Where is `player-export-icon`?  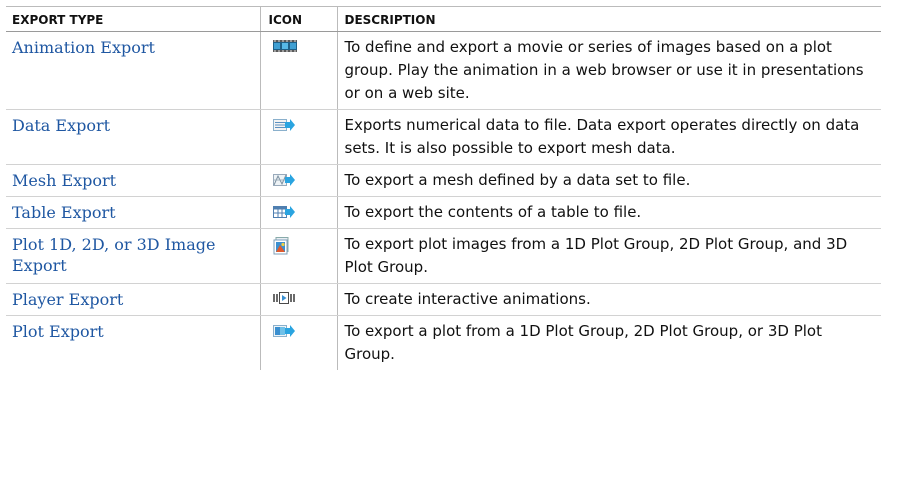
player-export-icon is located at coordinates (299, 298).